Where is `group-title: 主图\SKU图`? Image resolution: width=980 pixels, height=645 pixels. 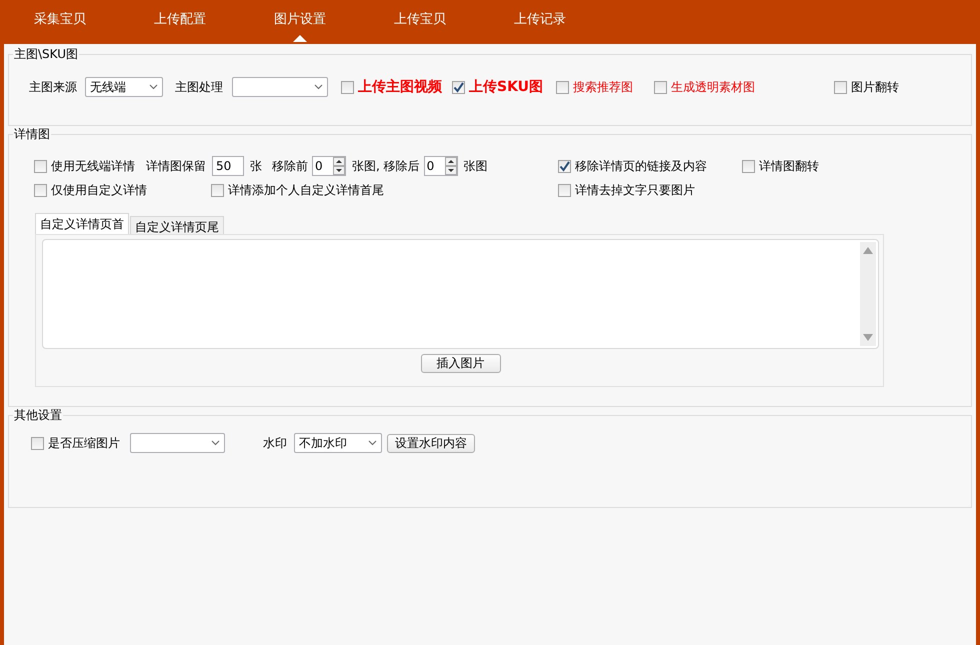 group-title: 主图\SKU图 is located at coordinates (46, 54).